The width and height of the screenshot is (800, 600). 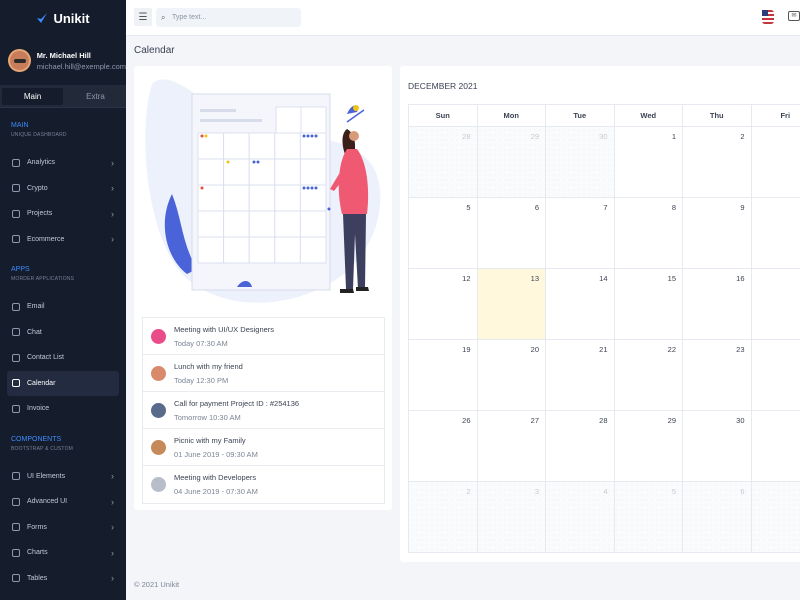 What do you see at coordinates (768, 17) in the screenshot?
I see `us-flag-icon` at bounding box center [768, 17].